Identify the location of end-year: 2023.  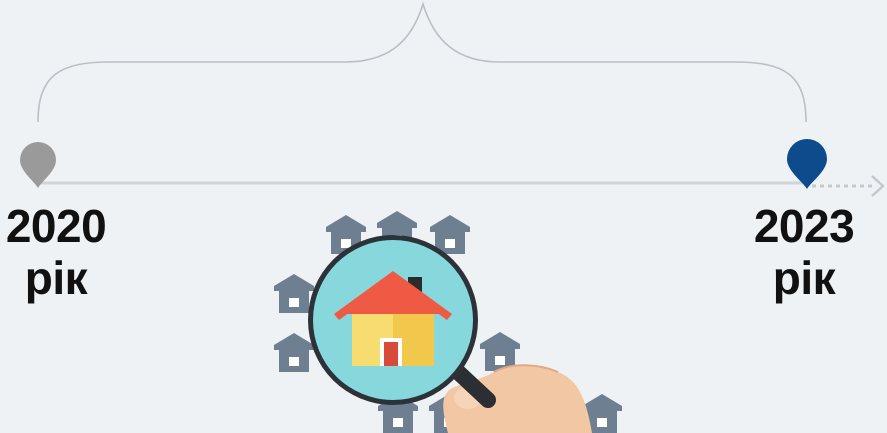
(804, 226).